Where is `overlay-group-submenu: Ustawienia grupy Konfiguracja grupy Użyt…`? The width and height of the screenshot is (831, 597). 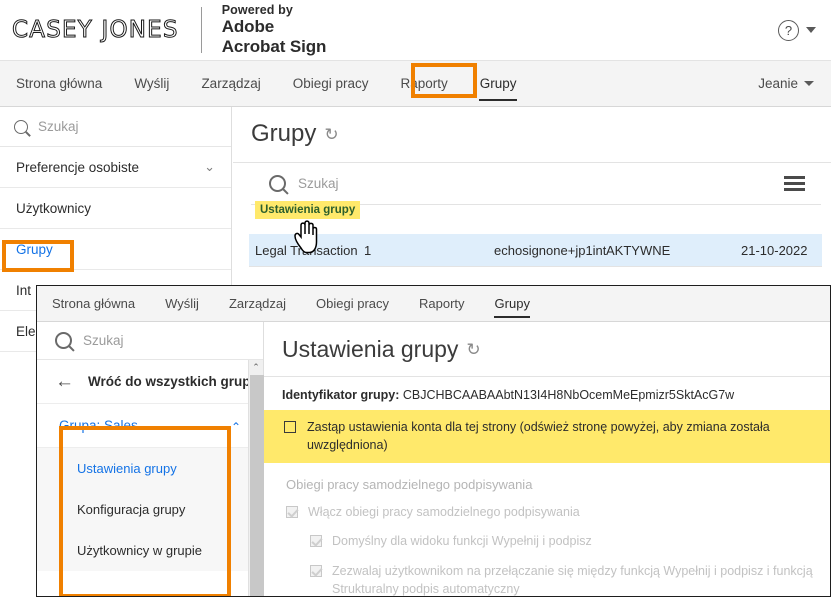 overlay-group-submenu: Ustawienia grupy Konfiguracja grupy Użyt… is located at coordinates (150, 509).